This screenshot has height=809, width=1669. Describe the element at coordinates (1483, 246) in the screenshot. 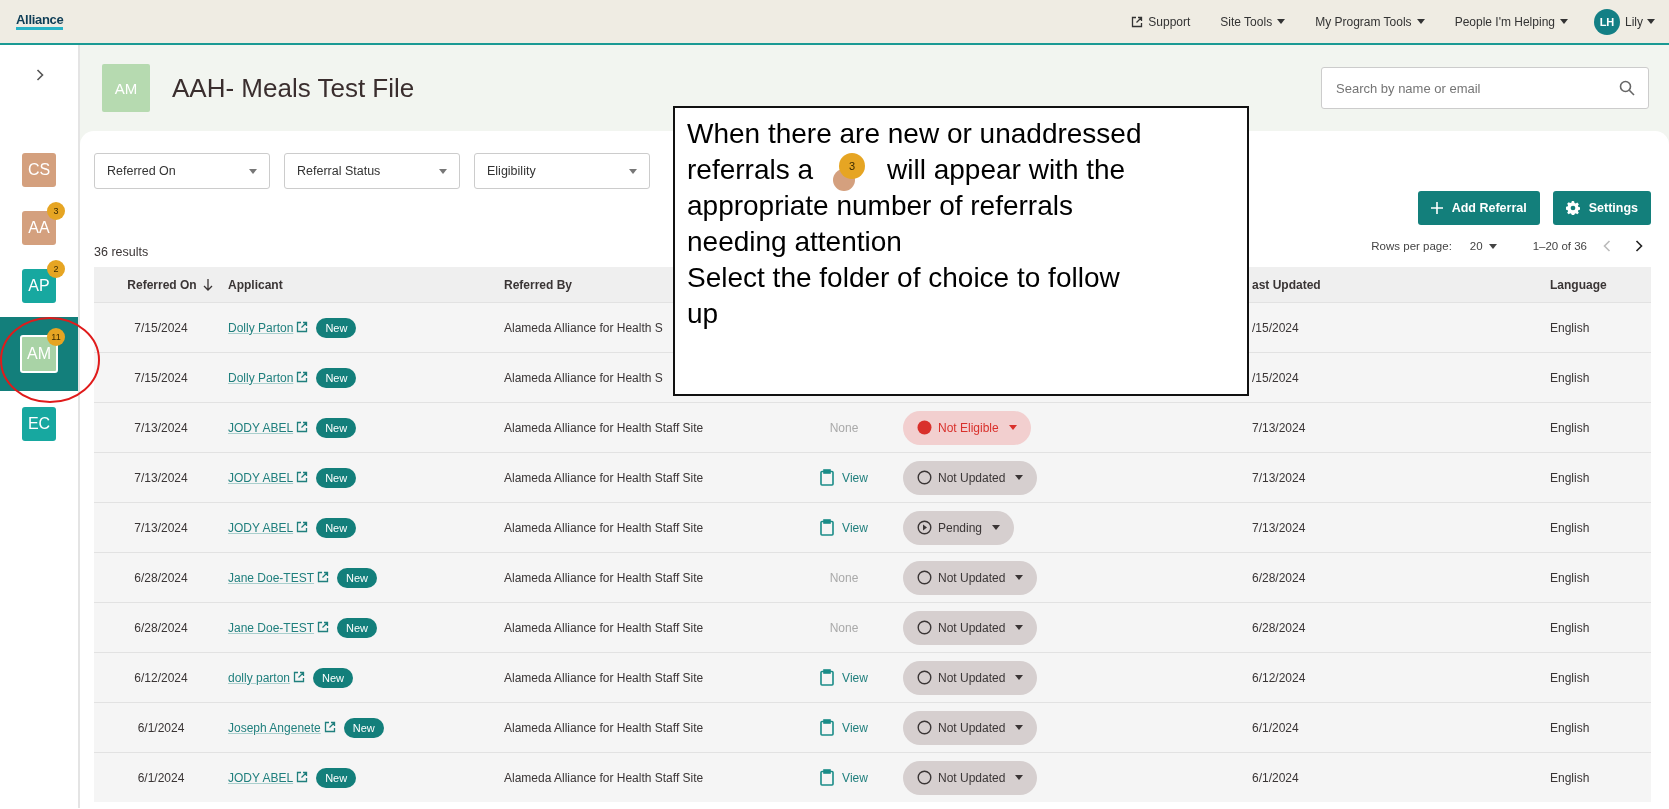

I see `rows-per-page-select: 20` at that location.